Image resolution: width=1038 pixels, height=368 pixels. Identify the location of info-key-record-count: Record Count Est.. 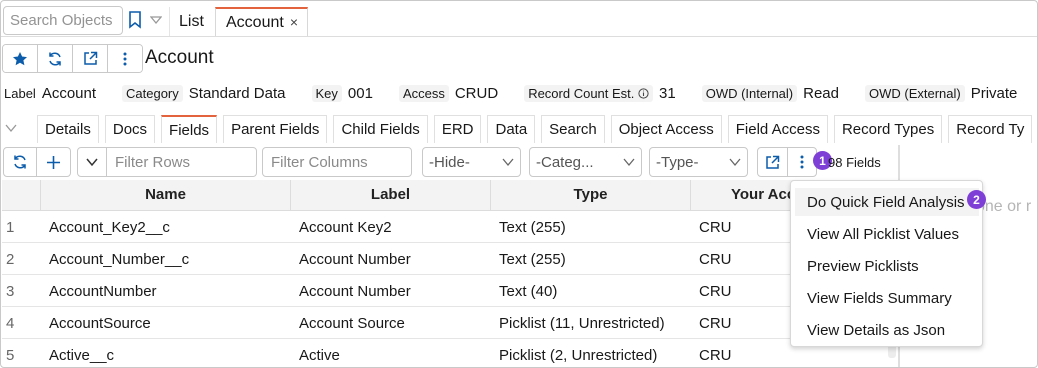
(589, 93).